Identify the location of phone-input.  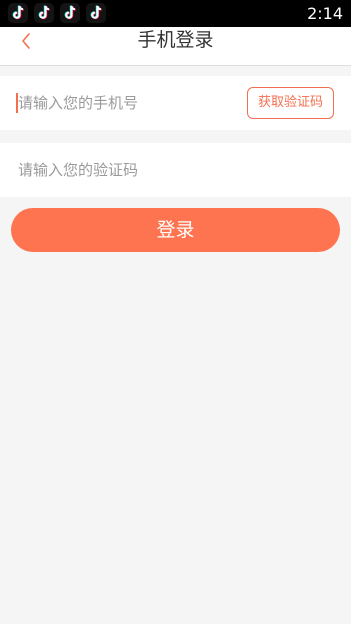
(128, 103).